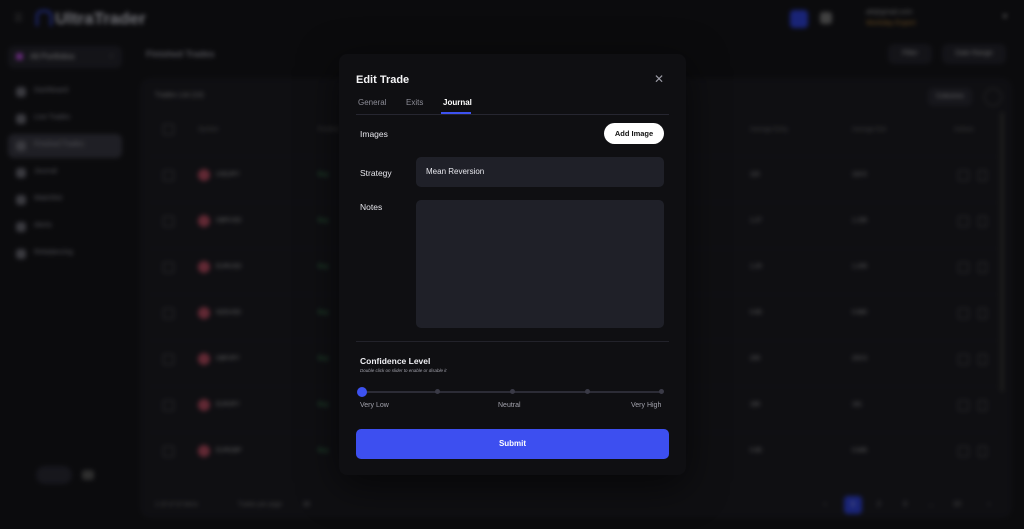 The image size is (1024, 529). I want to click on notes-label: Notes, so click(371, 207).